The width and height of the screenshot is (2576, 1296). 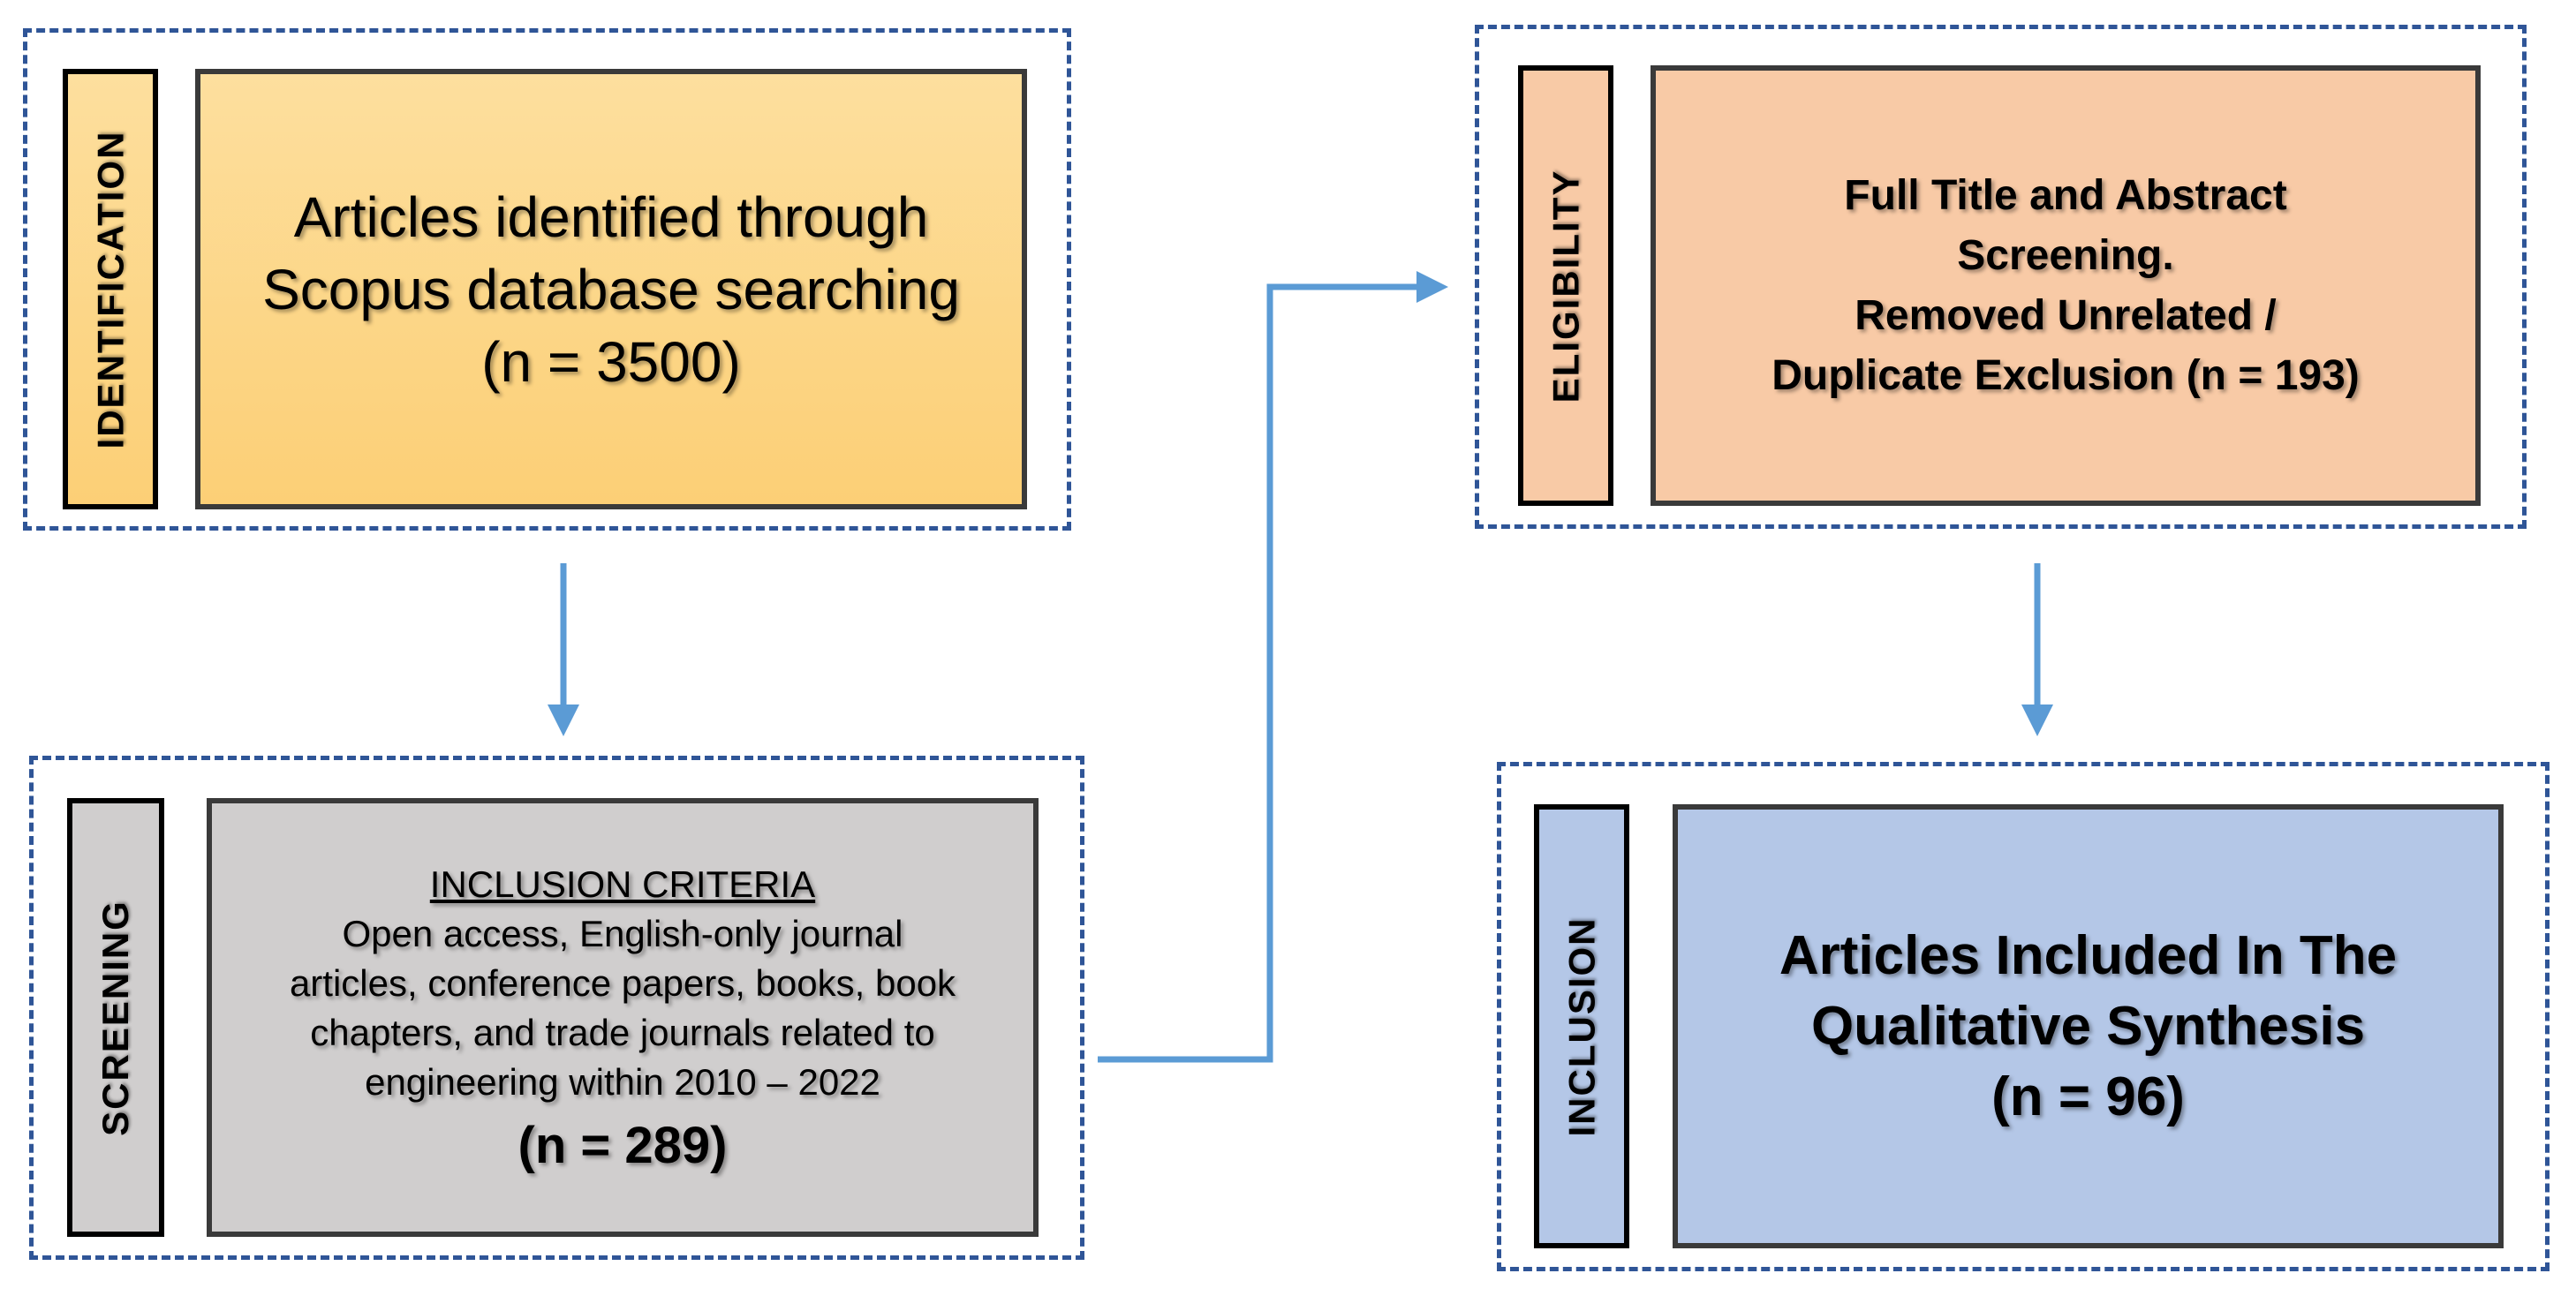 I want to click on inclusion-text: Qualitative Synthesis, so click(x=2088, y=1026).